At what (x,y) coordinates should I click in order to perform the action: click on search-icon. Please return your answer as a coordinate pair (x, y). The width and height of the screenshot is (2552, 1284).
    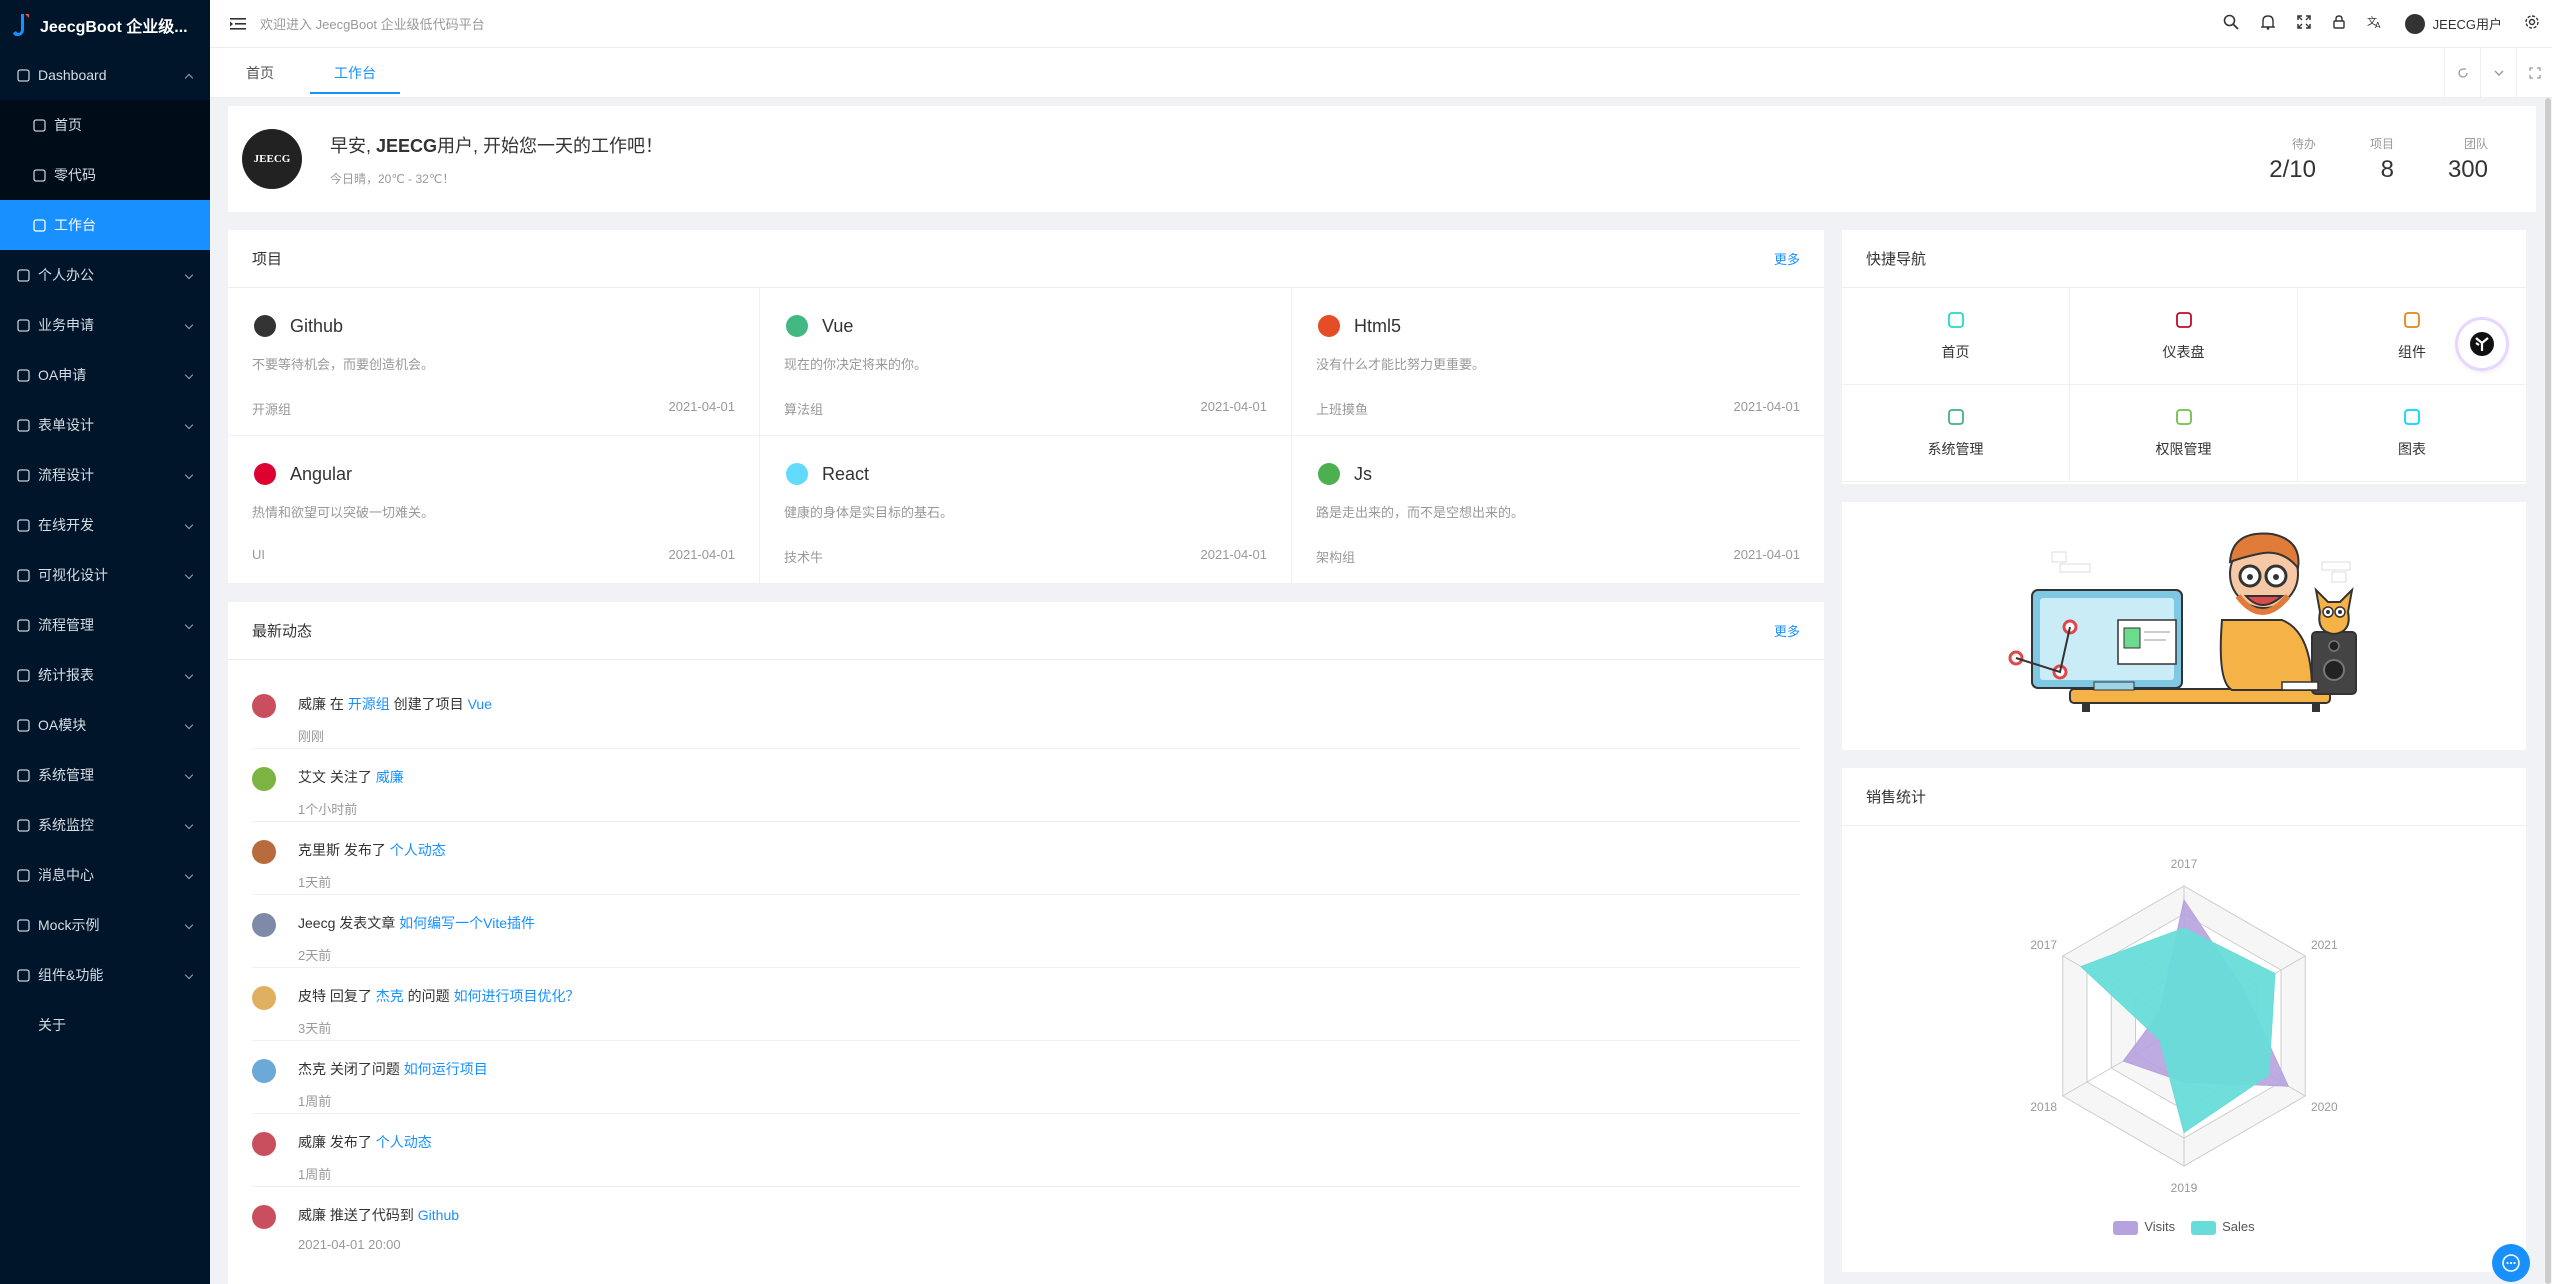
    Looking at the image, I should click on (2231, 23).